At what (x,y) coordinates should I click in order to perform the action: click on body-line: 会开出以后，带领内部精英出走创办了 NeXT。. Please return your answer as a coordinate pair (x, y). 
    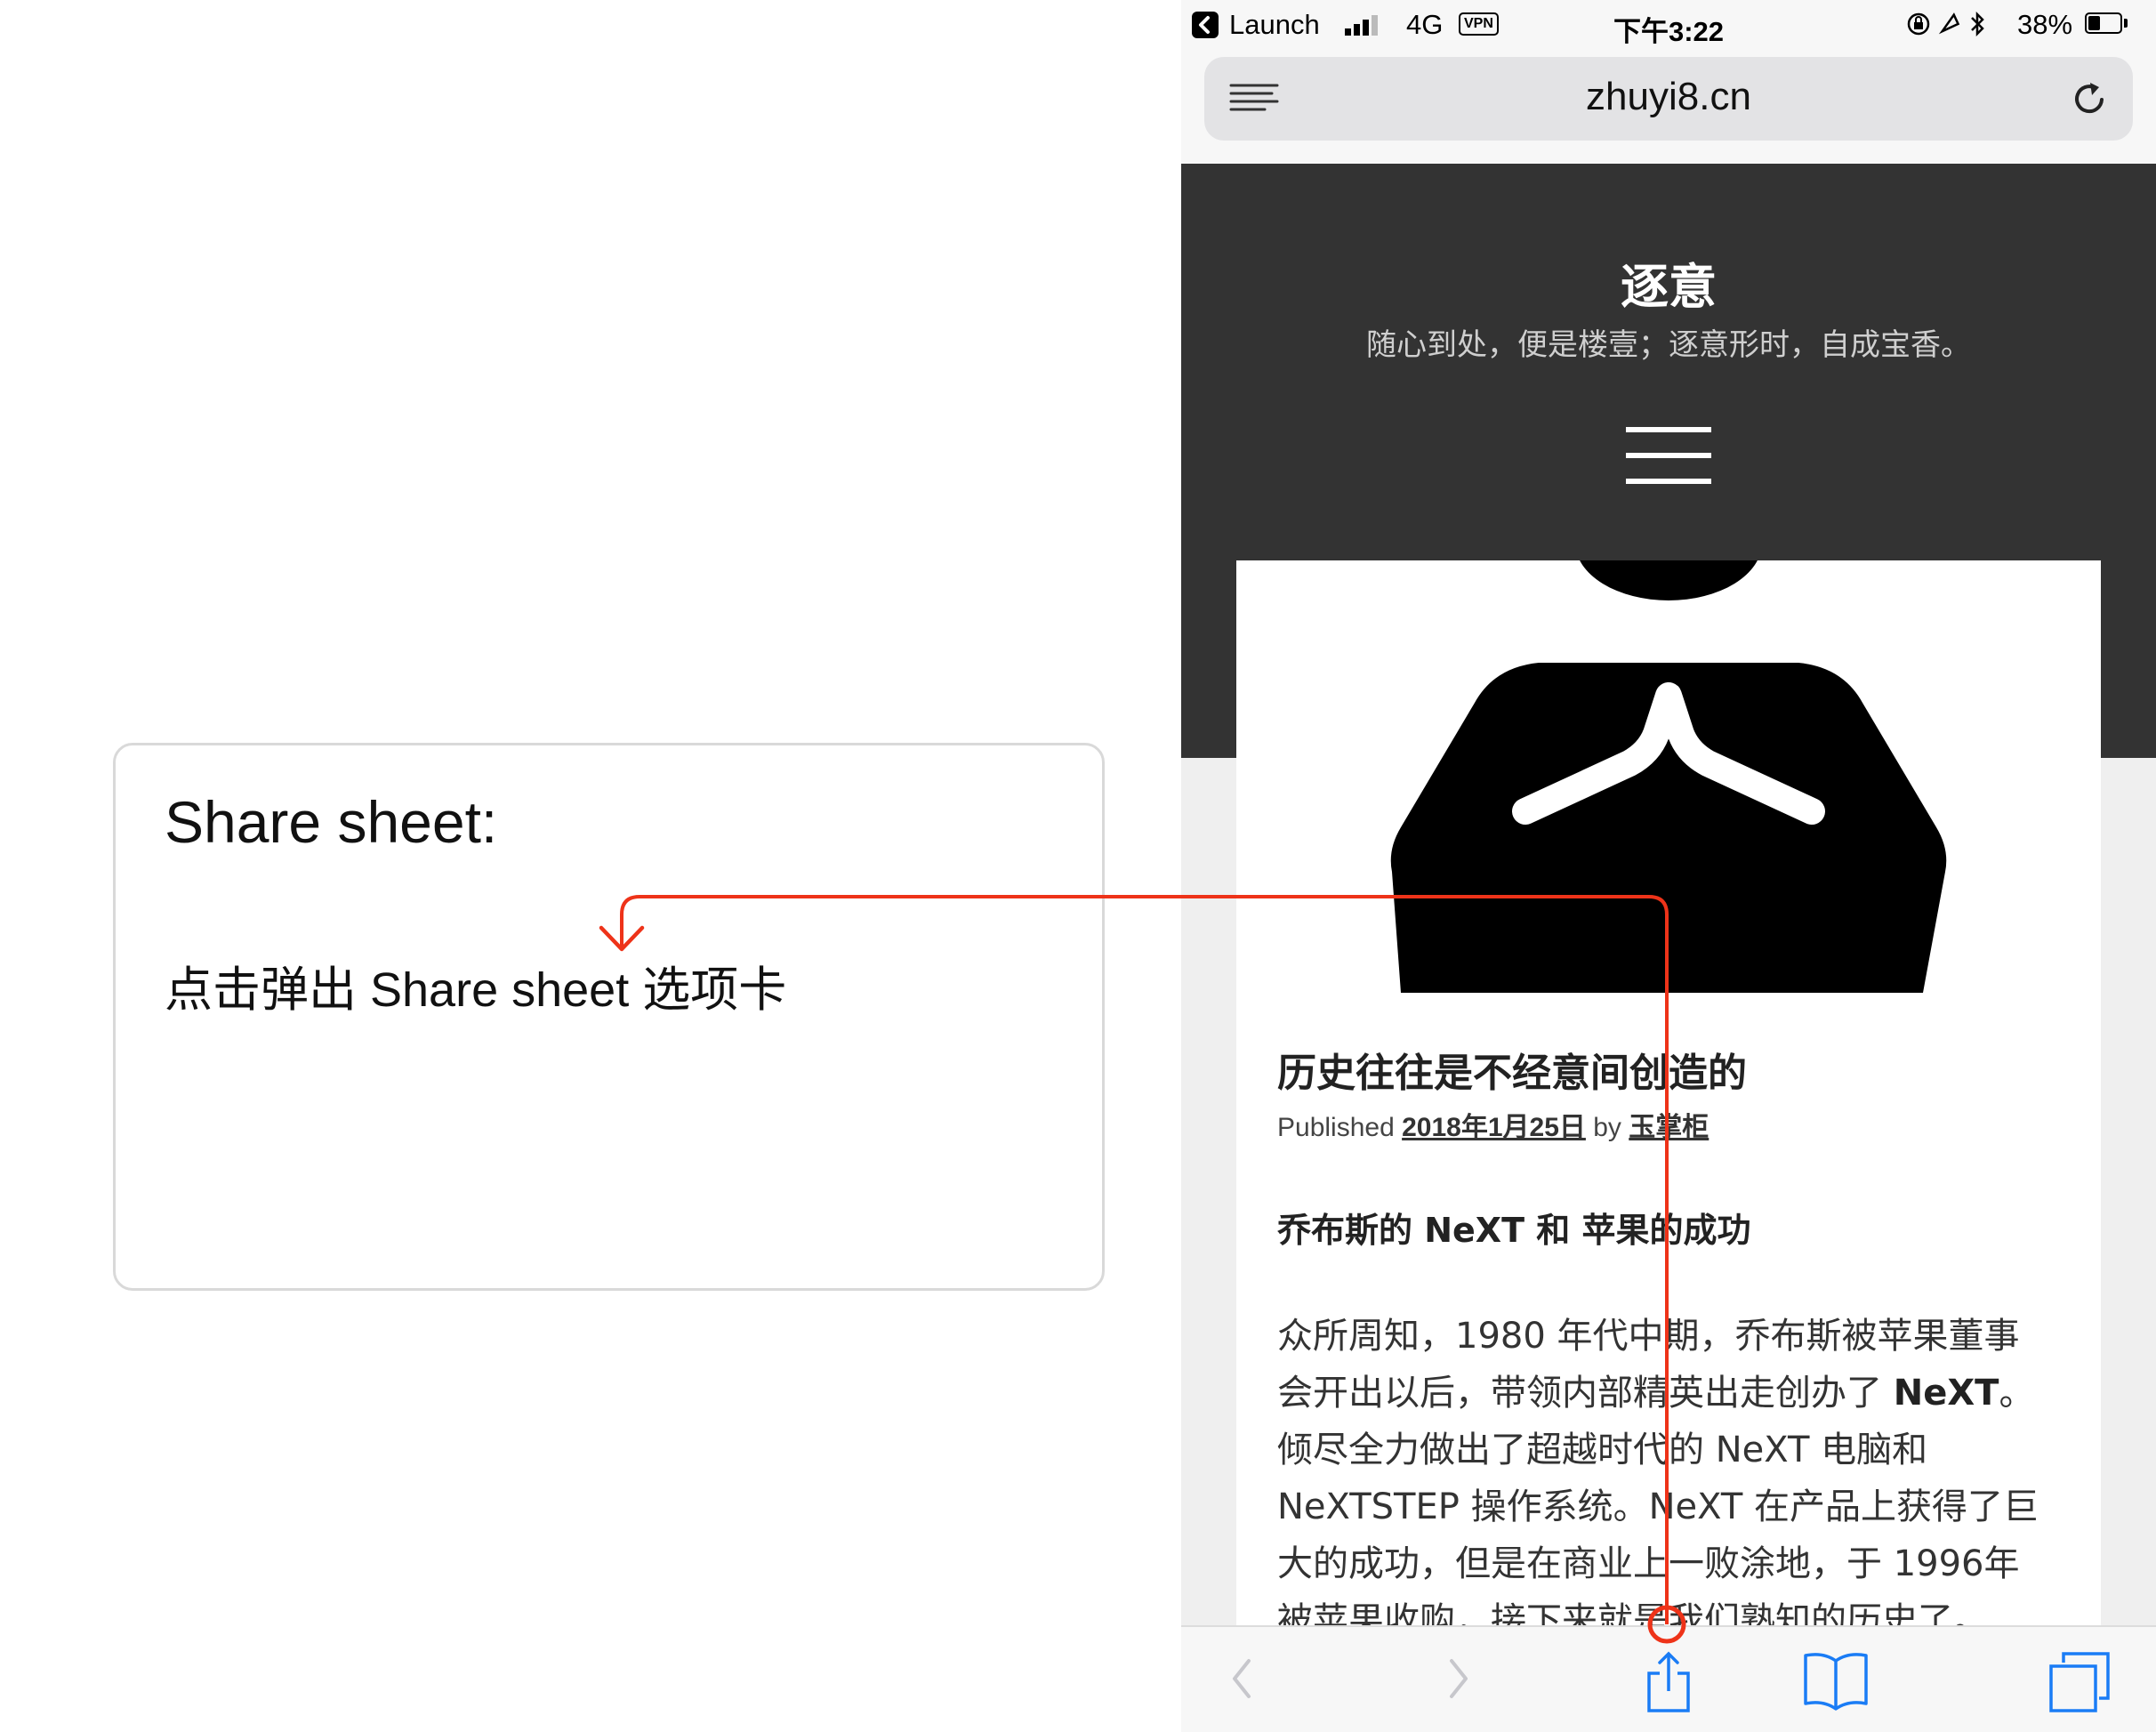
    Looking at the image, I should click on (1656, 1394).